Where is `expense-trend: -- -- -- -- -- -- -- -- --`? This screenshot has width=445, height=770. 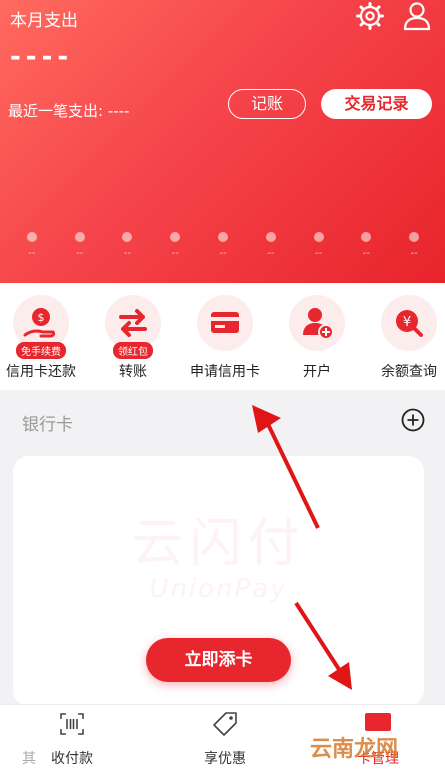
expense-trend: -- -- -- -- -- -- -- -- -- is located at coordinates (223, 247).